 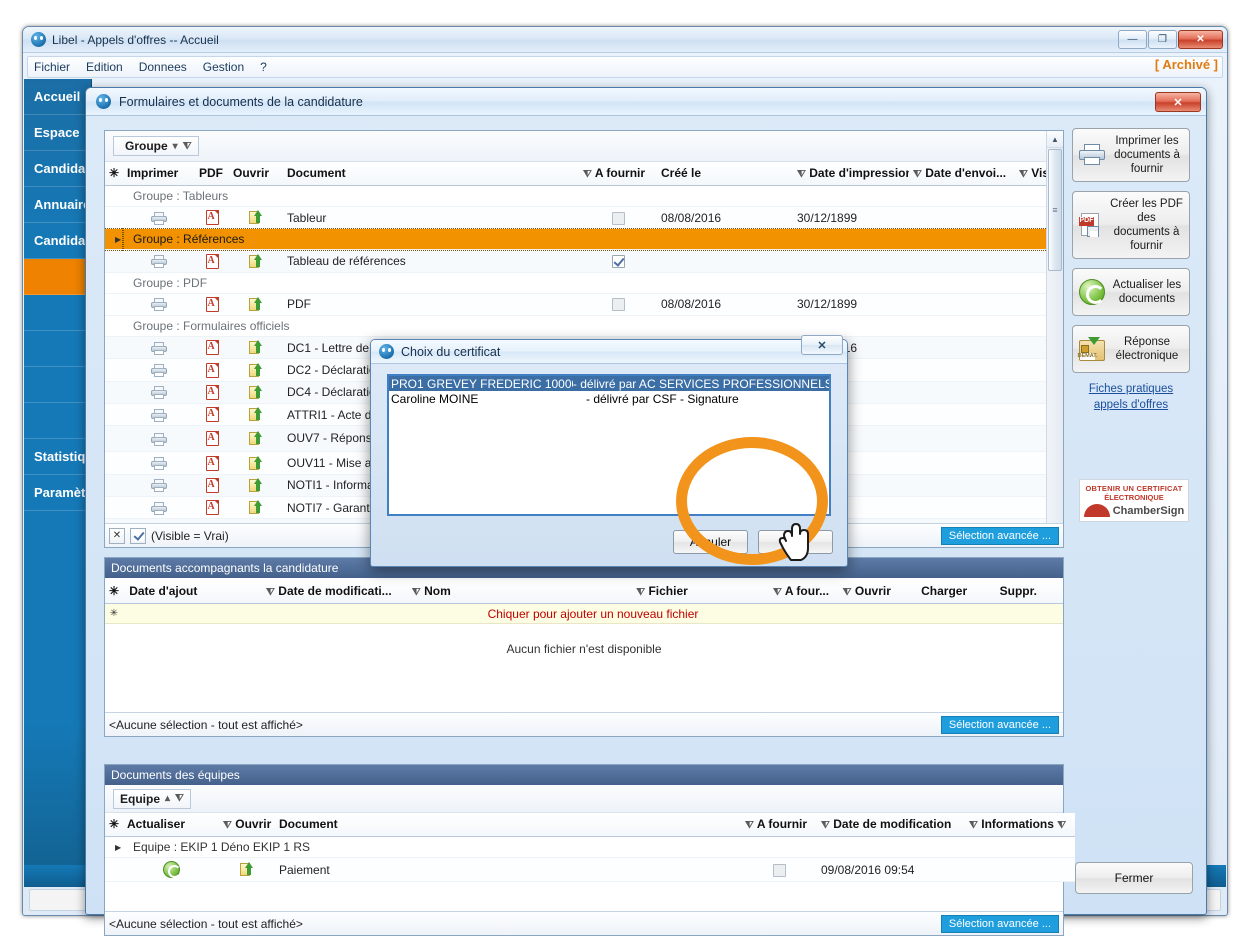 What do you see at coordinates (57, 169) in the screenshot?
I see `nav-item-candidature: Candidature` at bounding box center [57, 169].